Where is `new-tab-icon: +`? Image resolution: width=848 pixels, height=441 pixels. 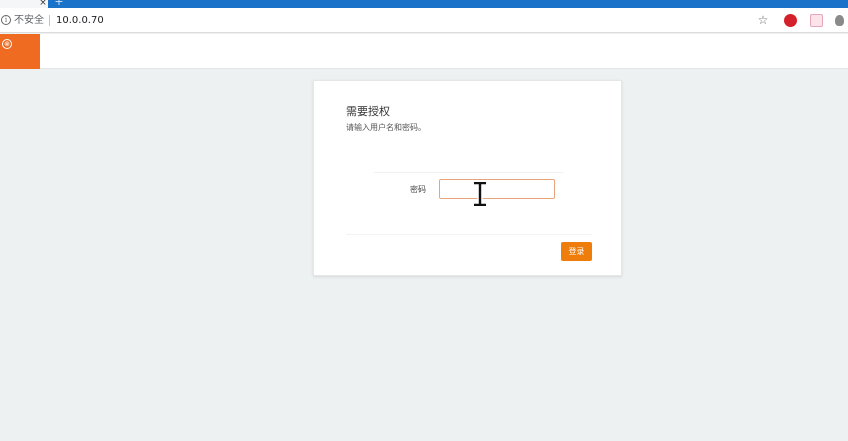 new-tab-icon: + is located at coordinates (59, 3).